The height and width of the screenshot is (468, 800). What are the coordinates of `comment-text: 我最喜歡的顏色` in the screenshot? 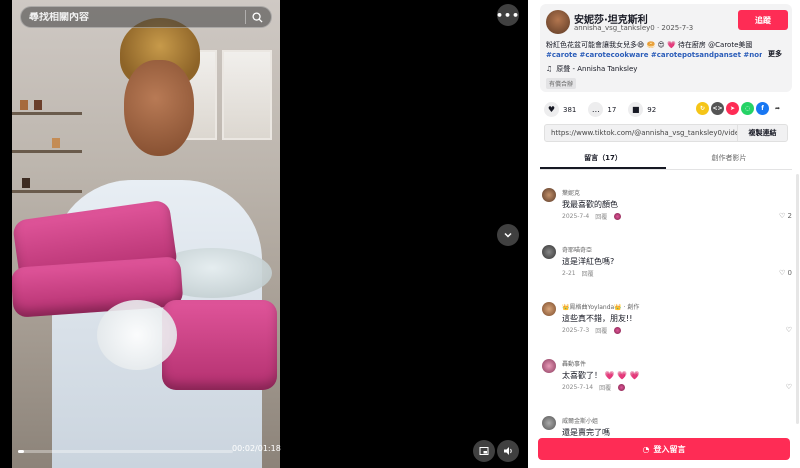 It's located at (590, 204).